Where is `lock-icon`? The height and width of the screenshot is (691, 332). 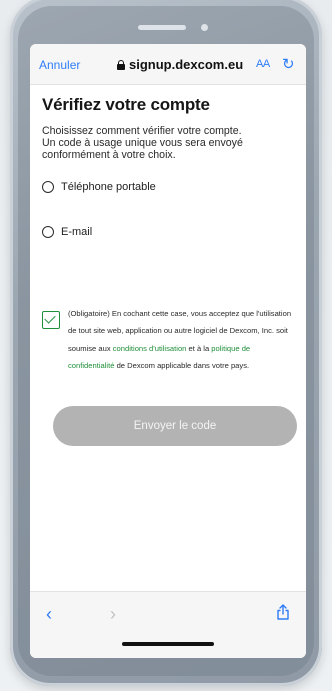 lock-icon is located at coordinates (121, 64).